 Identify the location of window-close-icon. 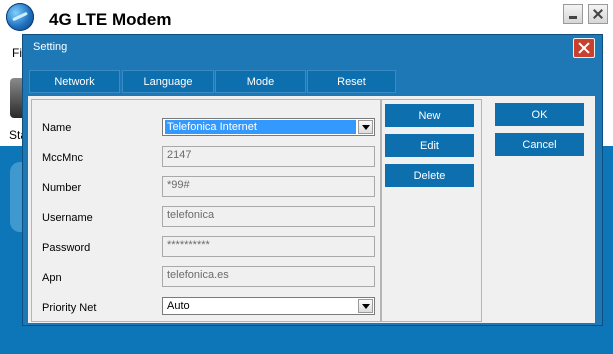
(598, 14).